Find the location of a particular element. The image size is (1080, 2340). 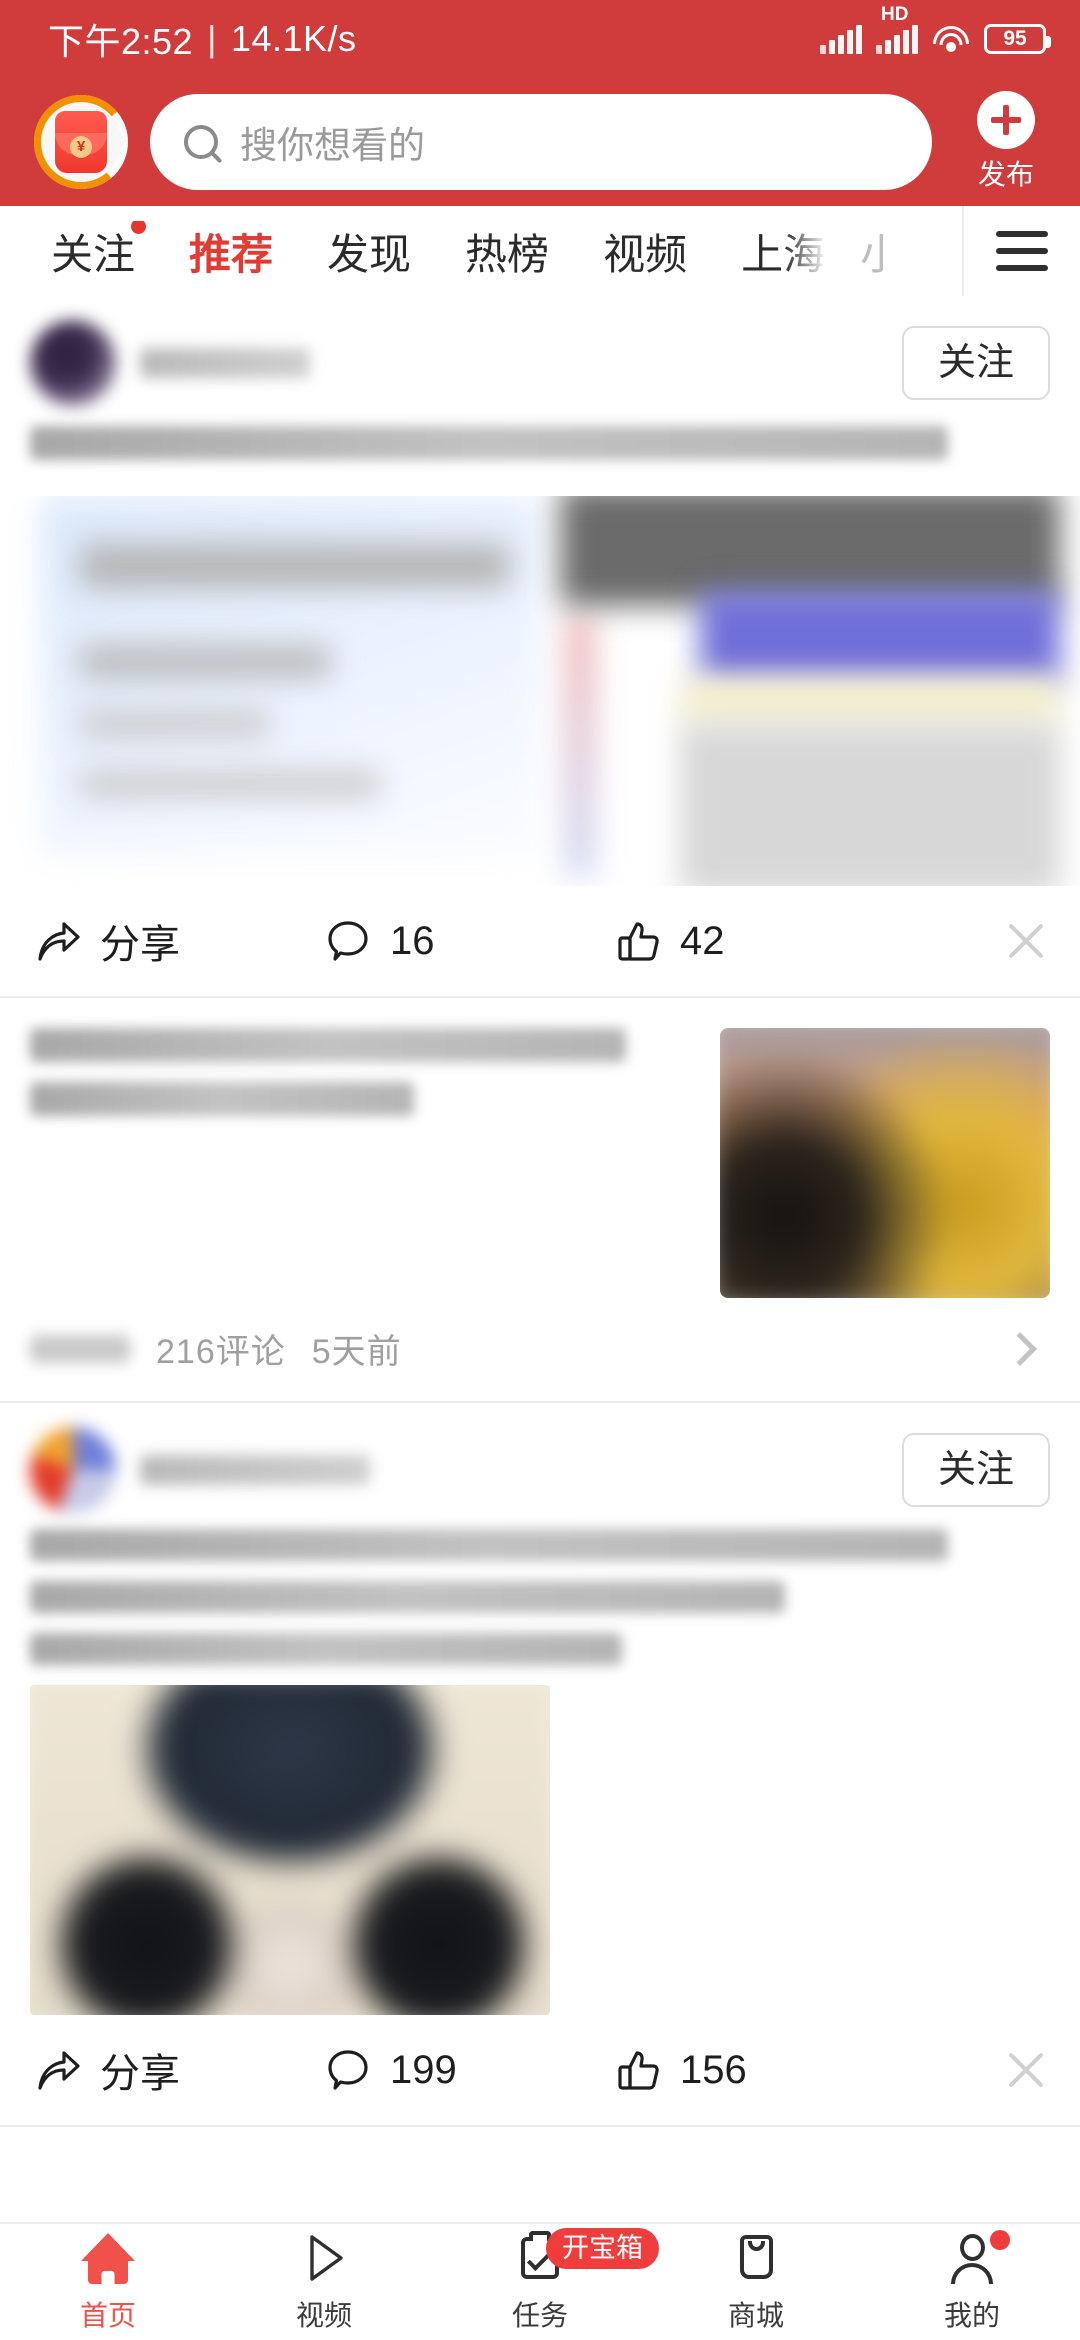

nav-item-mine: 我的 is located at coordinates (972, 2282).